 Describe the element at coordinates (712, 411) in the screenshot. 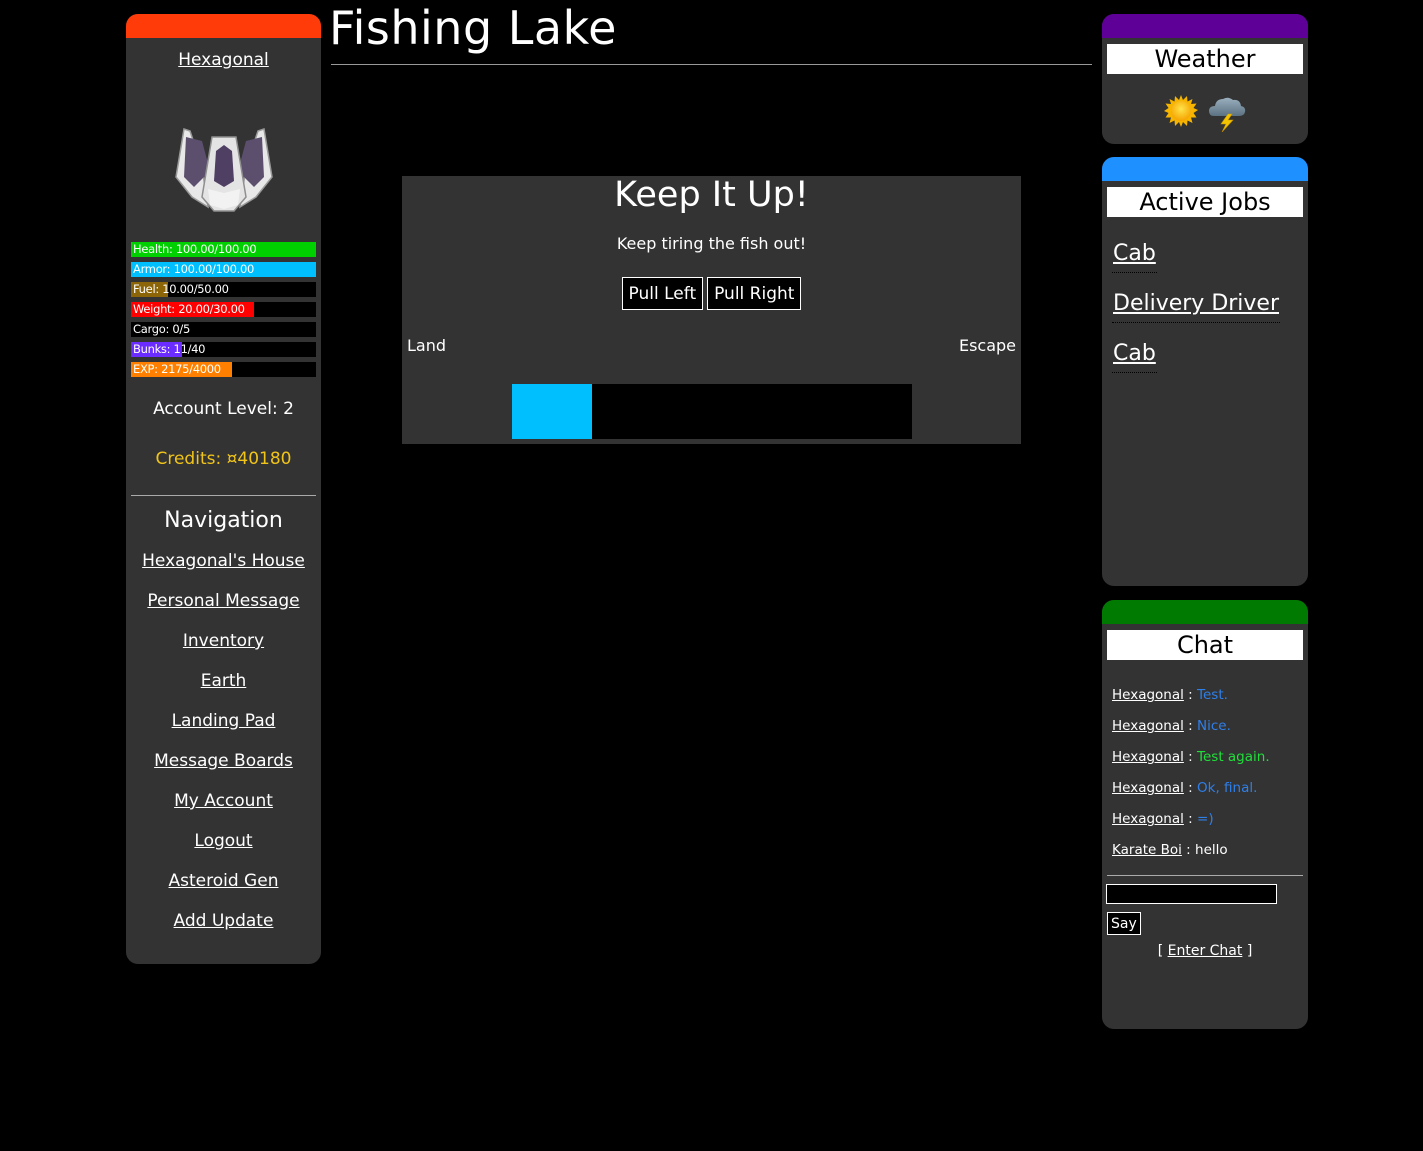

I see `tension-meter` at that location.